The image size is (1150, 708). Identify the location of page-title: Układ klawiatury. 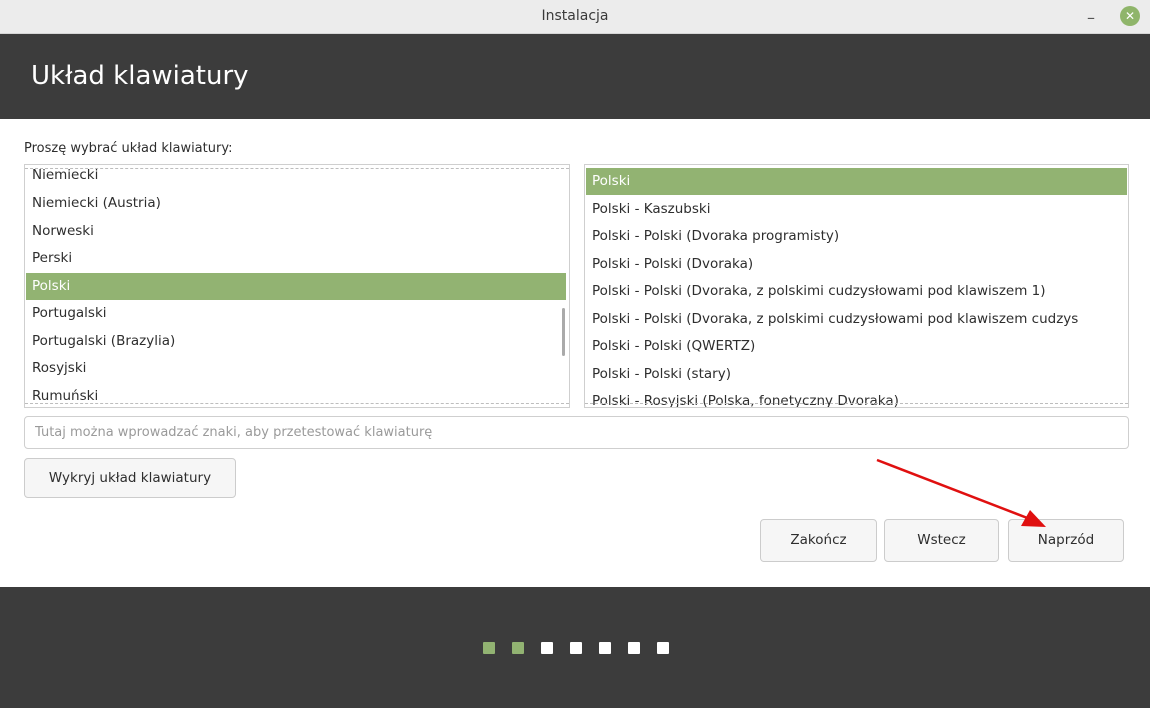
(140, 76).